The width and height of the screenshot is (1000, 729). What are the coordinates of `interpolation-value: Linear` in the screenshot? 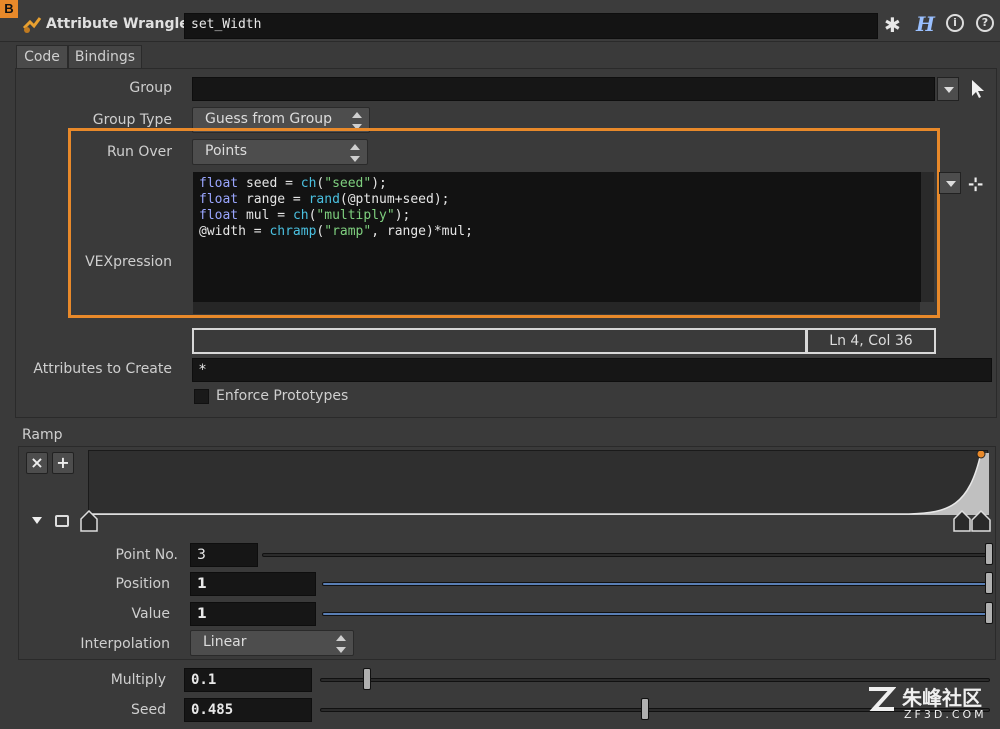 It's located at (225, 642).